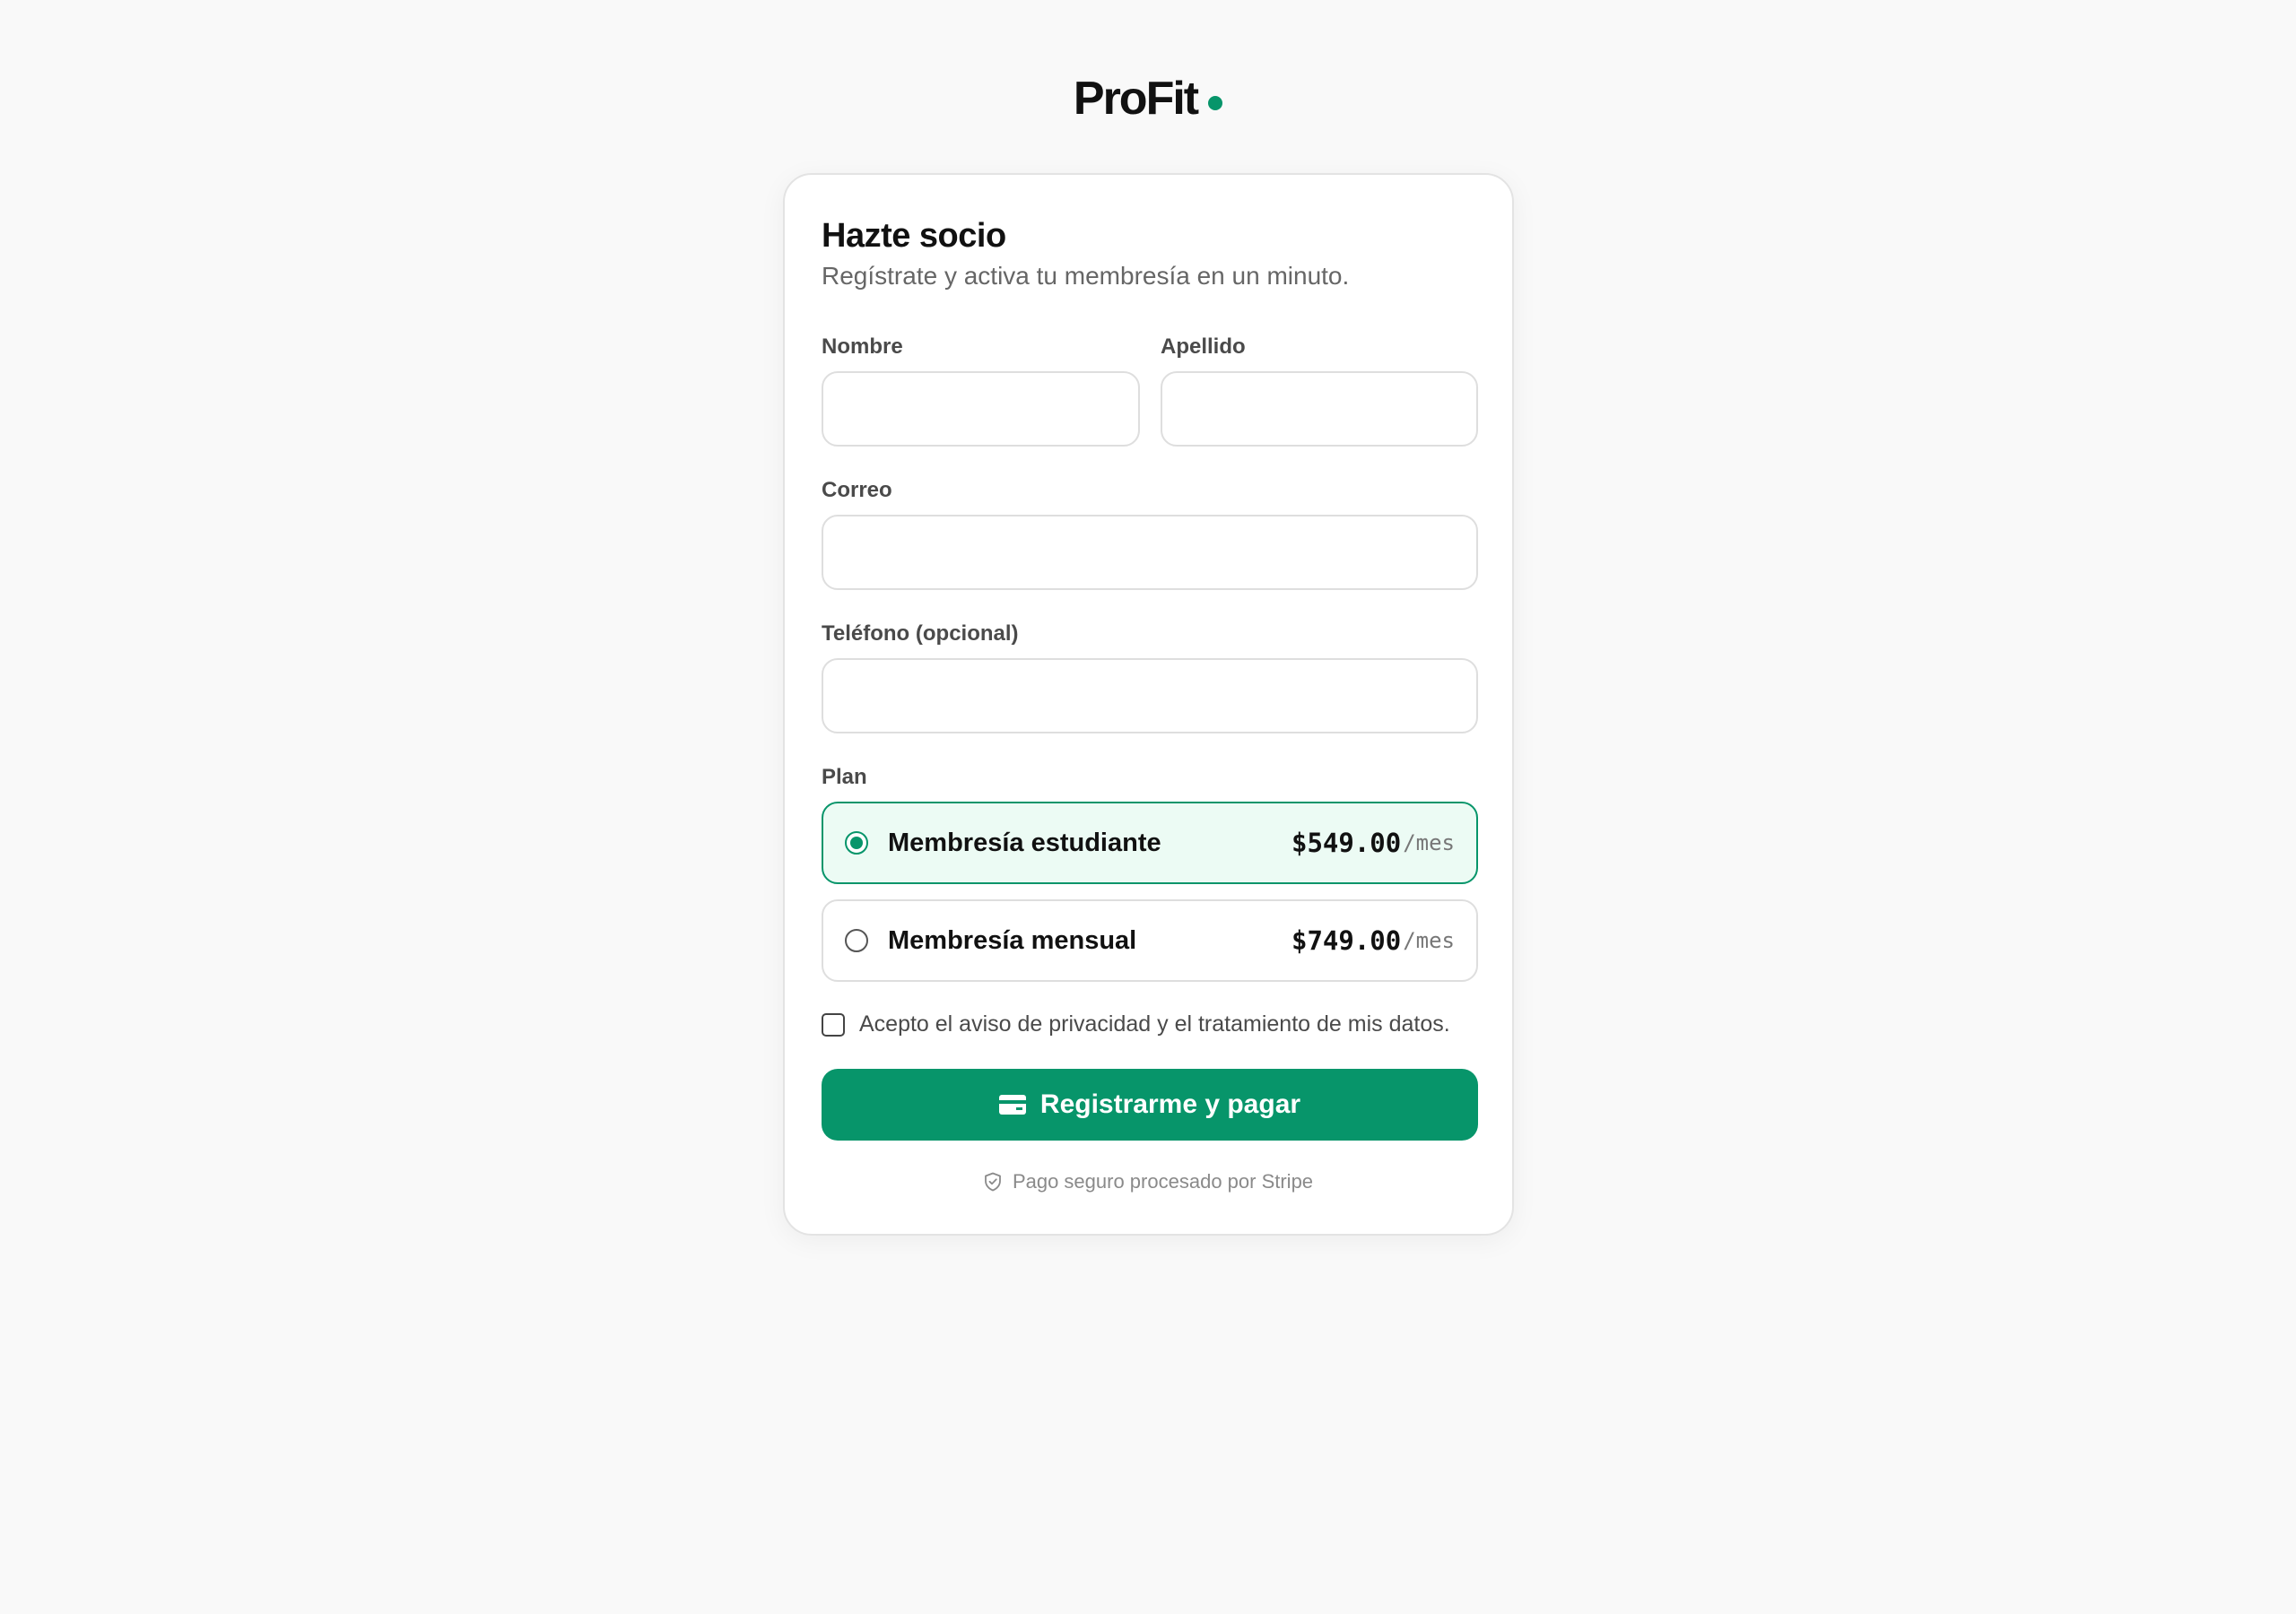  What do you see at coordinates (1319, 409) in the screenshot?
I see `last-name-input` at bounding box center [1319, 409].